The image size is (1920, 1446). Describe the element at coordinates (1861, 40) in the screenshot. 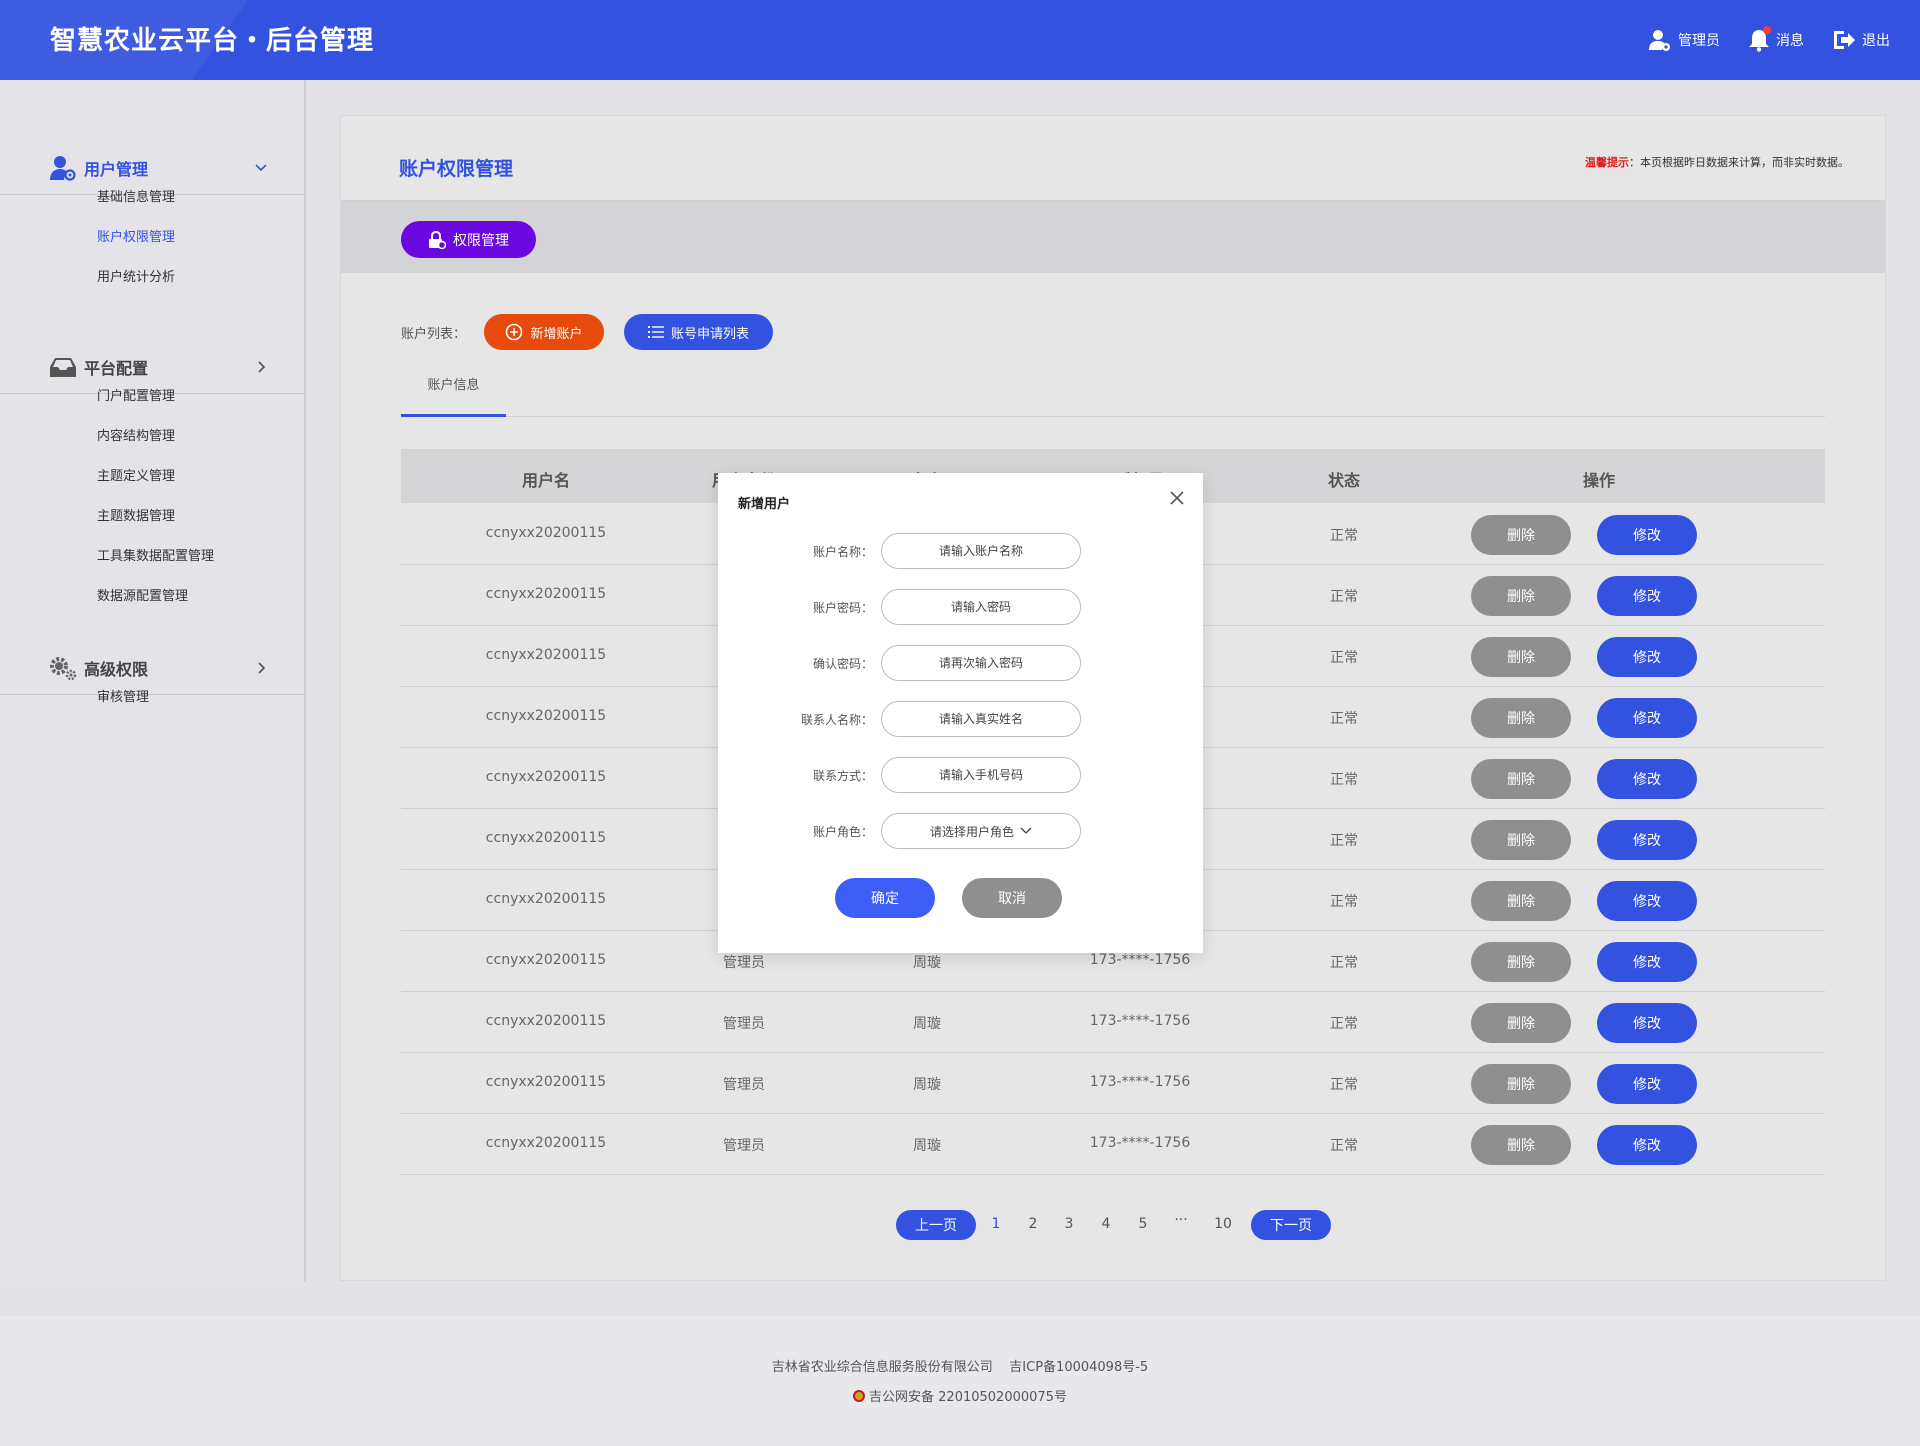

I see `logout-button: 退出` at that location.